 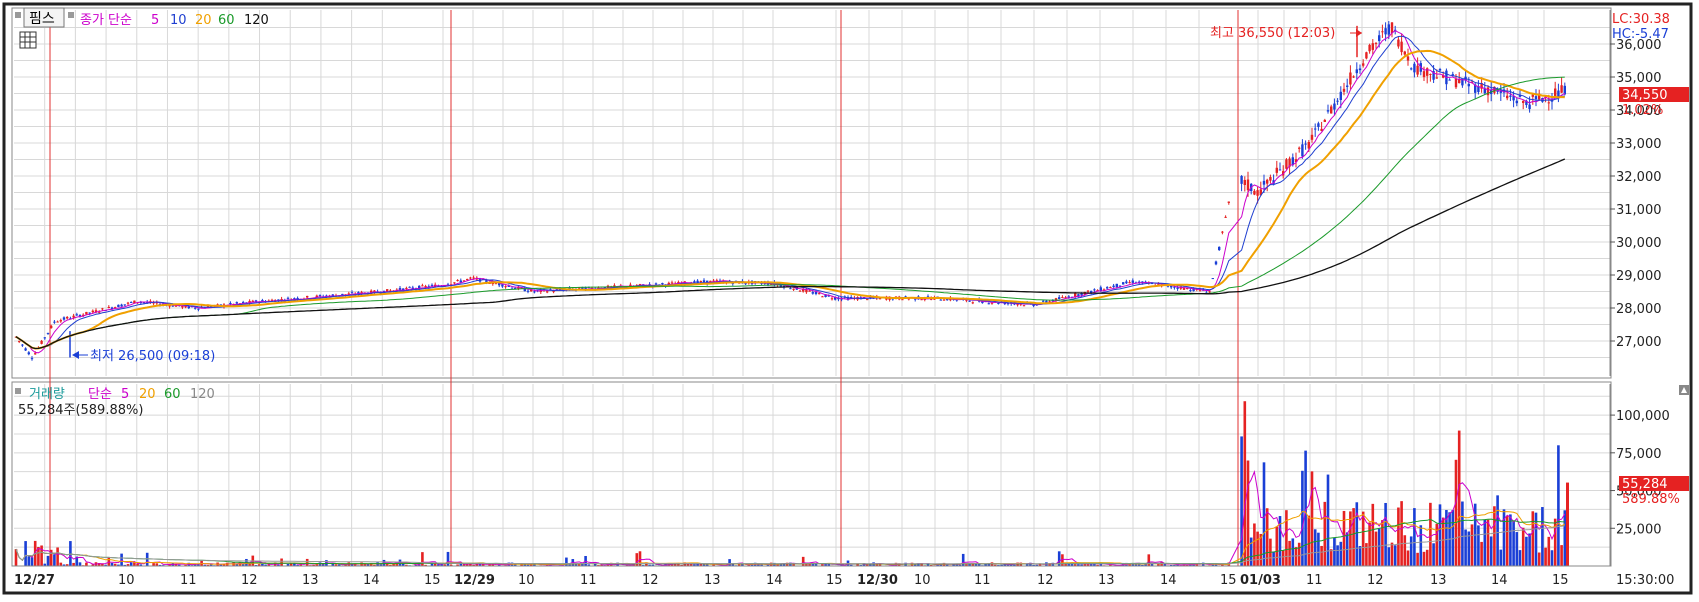 What do you see at coordinates (877, 580) in the screenshot?
I see `time-tick-label: 12/30` at bounding box center [877, 580].